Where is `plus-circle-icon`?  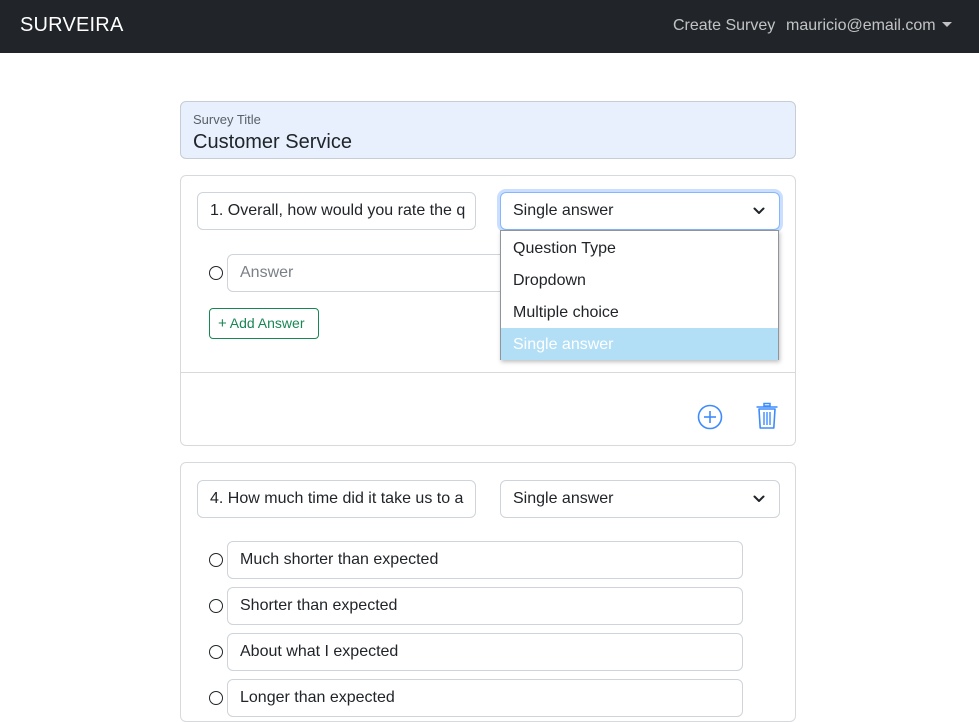 plus-circle-icon is located at coordinates (710, 417).